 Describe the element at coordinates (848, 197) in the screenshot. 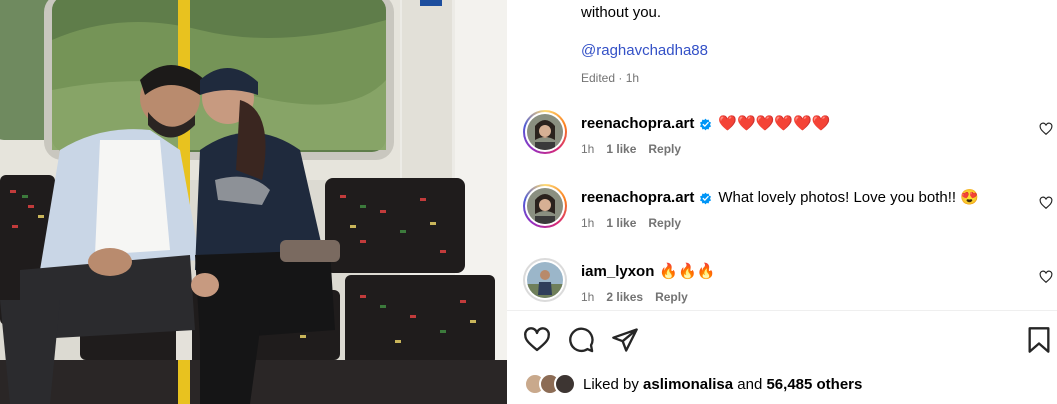

I see `comment-text: What lovely photos! Love you both!! 😍` at that location.